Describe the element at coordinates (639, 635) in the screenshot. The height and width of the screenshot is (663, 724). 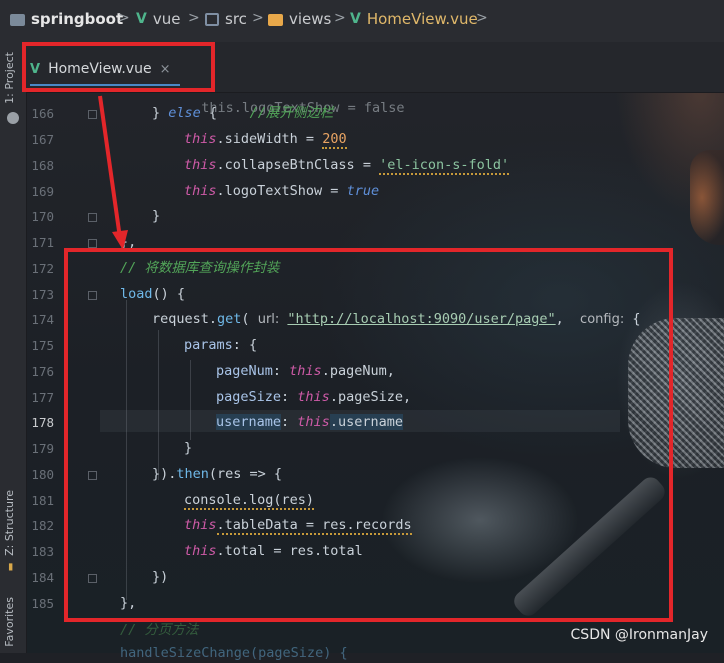
I see `watermark: CSDN @IronmanJay` at that location.